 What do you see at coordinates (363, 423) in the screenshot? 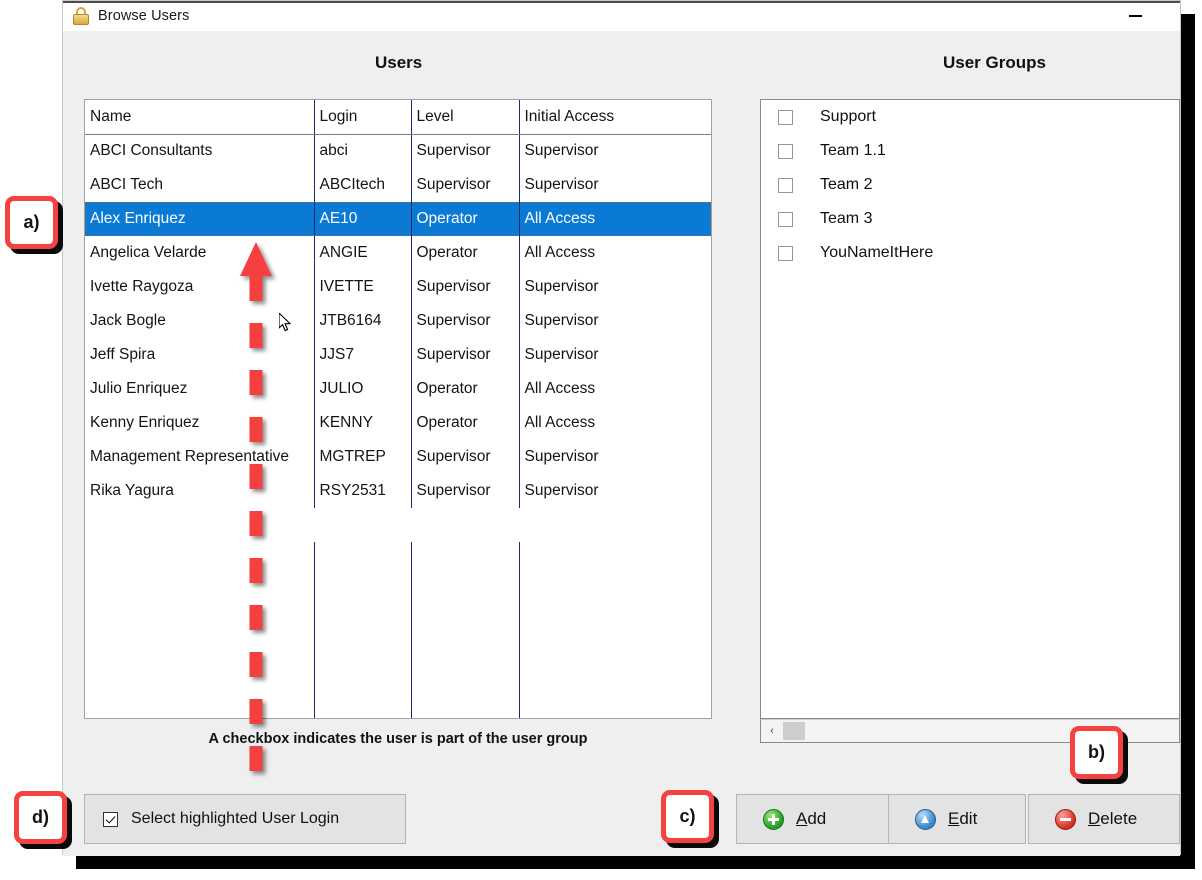
I see `cell-login: KENNY` at bounding box center [363, 423].